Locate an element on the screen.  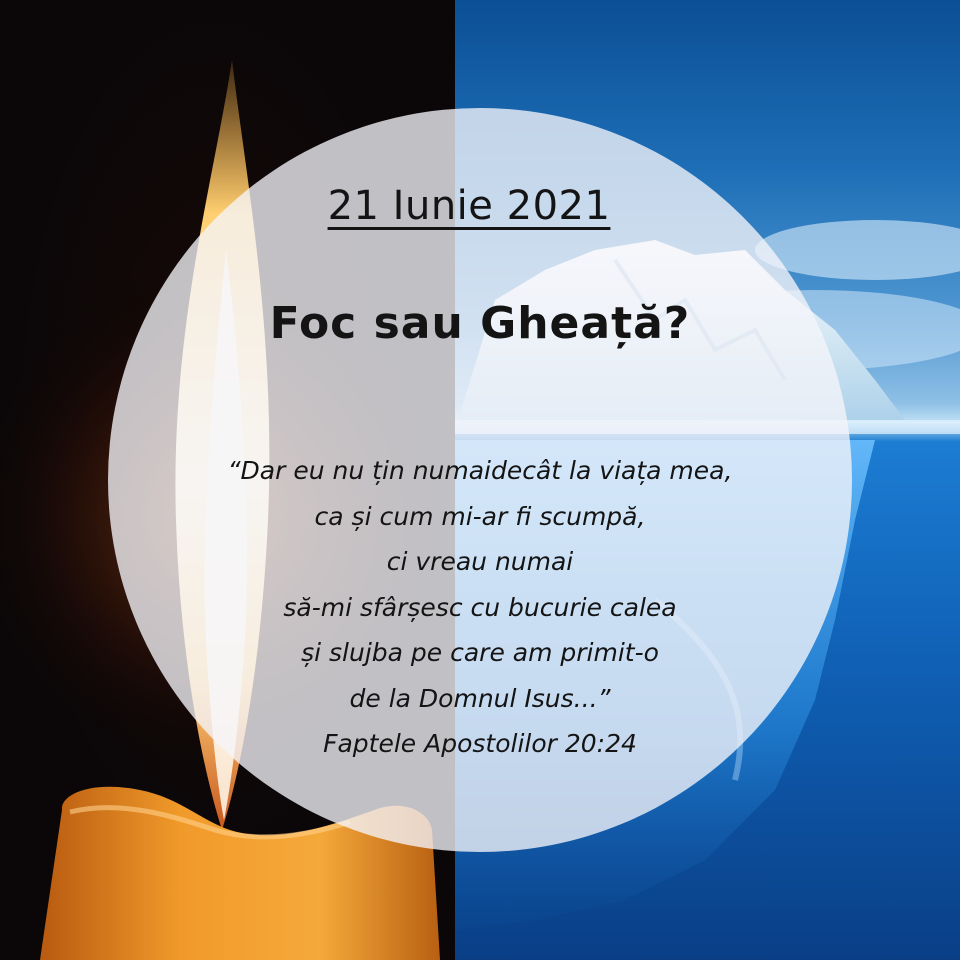
quote-line: ci vreau numai is located at coordinates (480, 561).